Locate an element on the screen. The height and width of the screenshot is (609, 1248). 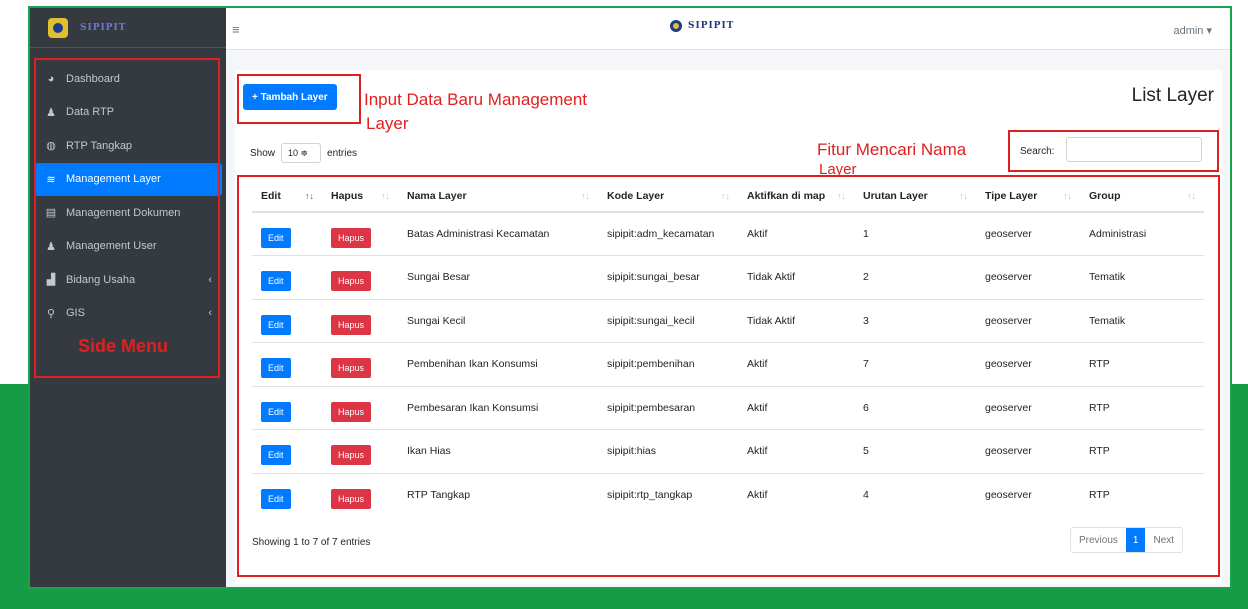
table-cell: 1 is located at coordinates (915, 233).